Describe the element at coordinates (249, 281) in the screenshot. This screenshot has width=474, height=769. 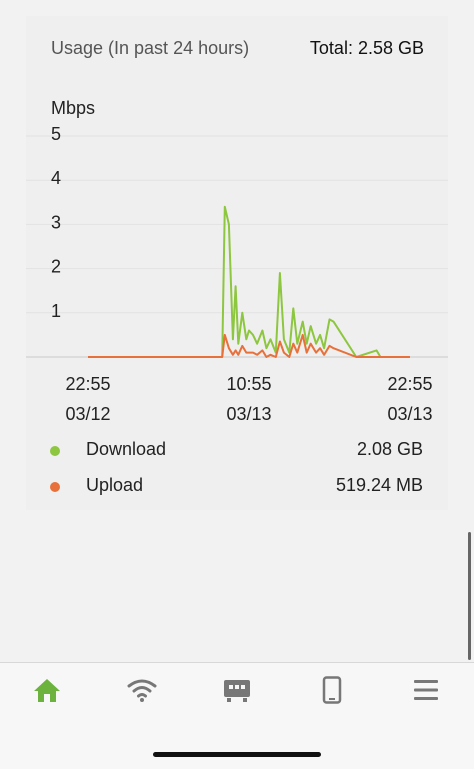
I see `series-line-download` at that location.